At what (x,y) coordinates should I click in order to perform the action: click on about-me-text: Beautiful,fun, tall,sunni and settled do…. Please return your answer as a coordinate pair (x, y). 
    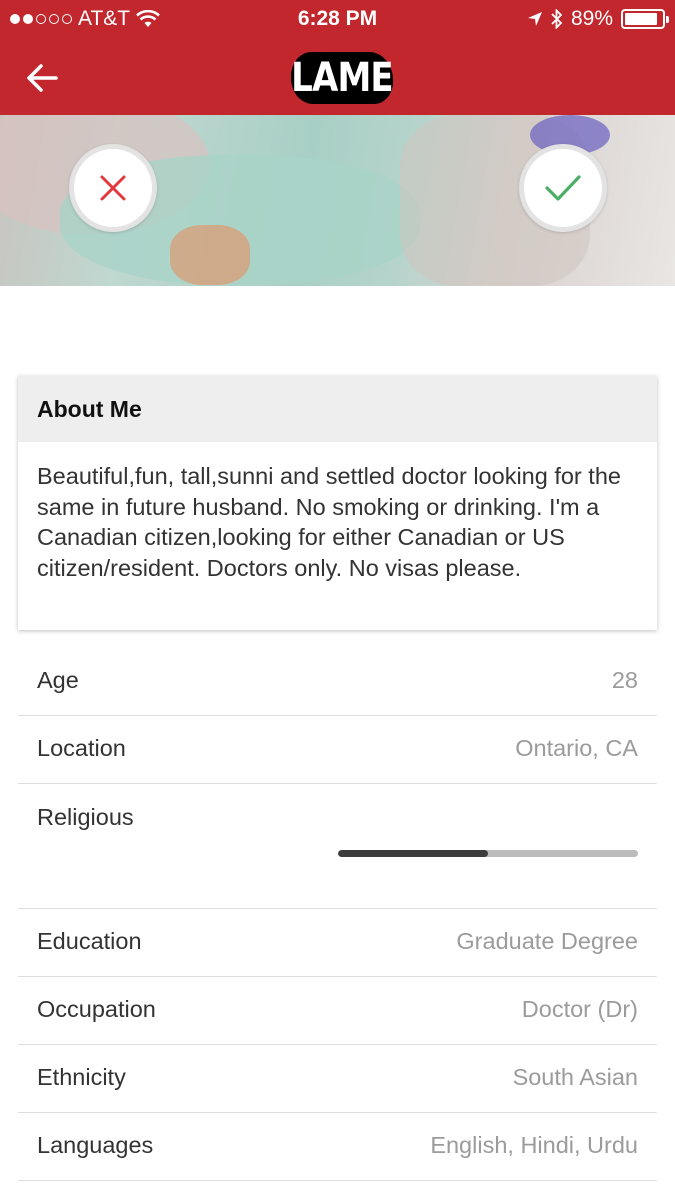
    Looking at the image, I should click on (329, 522).